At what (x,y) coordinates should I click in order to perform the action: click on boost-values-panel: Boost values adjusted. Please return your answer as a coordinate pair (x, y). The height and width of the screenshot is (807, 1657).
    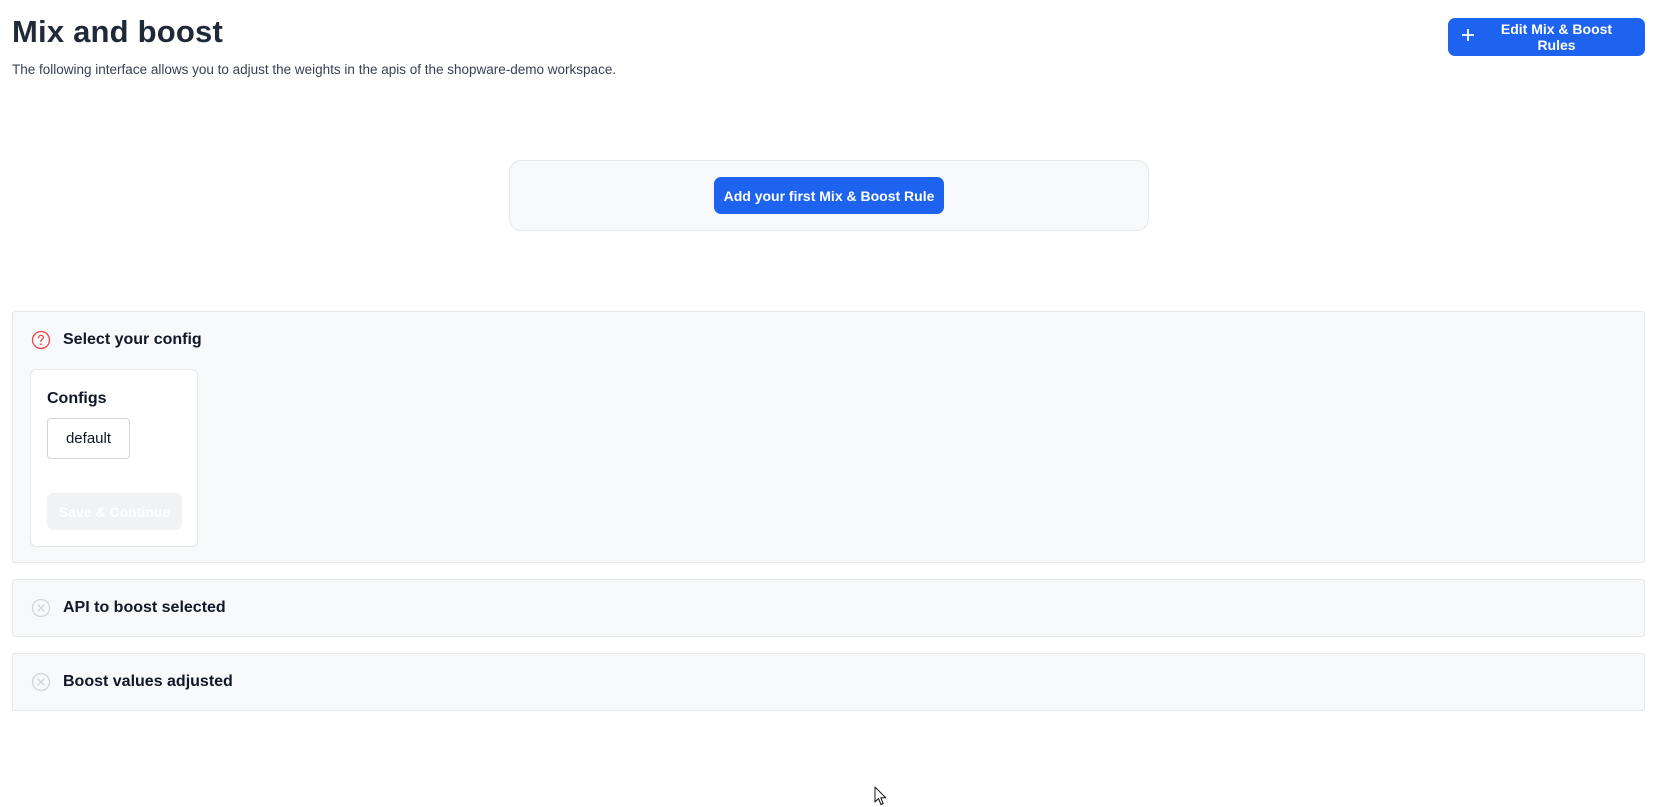
    Looking at the image, I should click on (828, 682).